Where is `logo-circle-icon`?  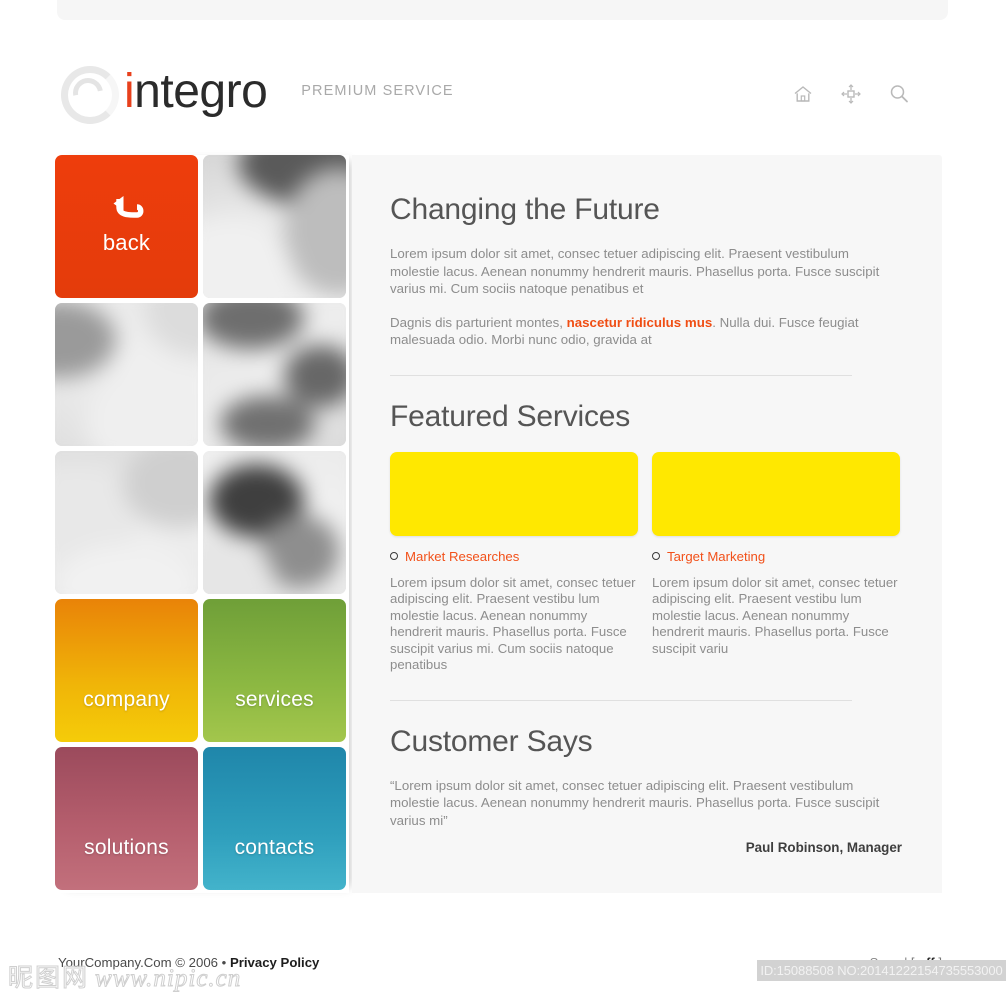 logo-circle-icon is located at coordinates (88, 93).